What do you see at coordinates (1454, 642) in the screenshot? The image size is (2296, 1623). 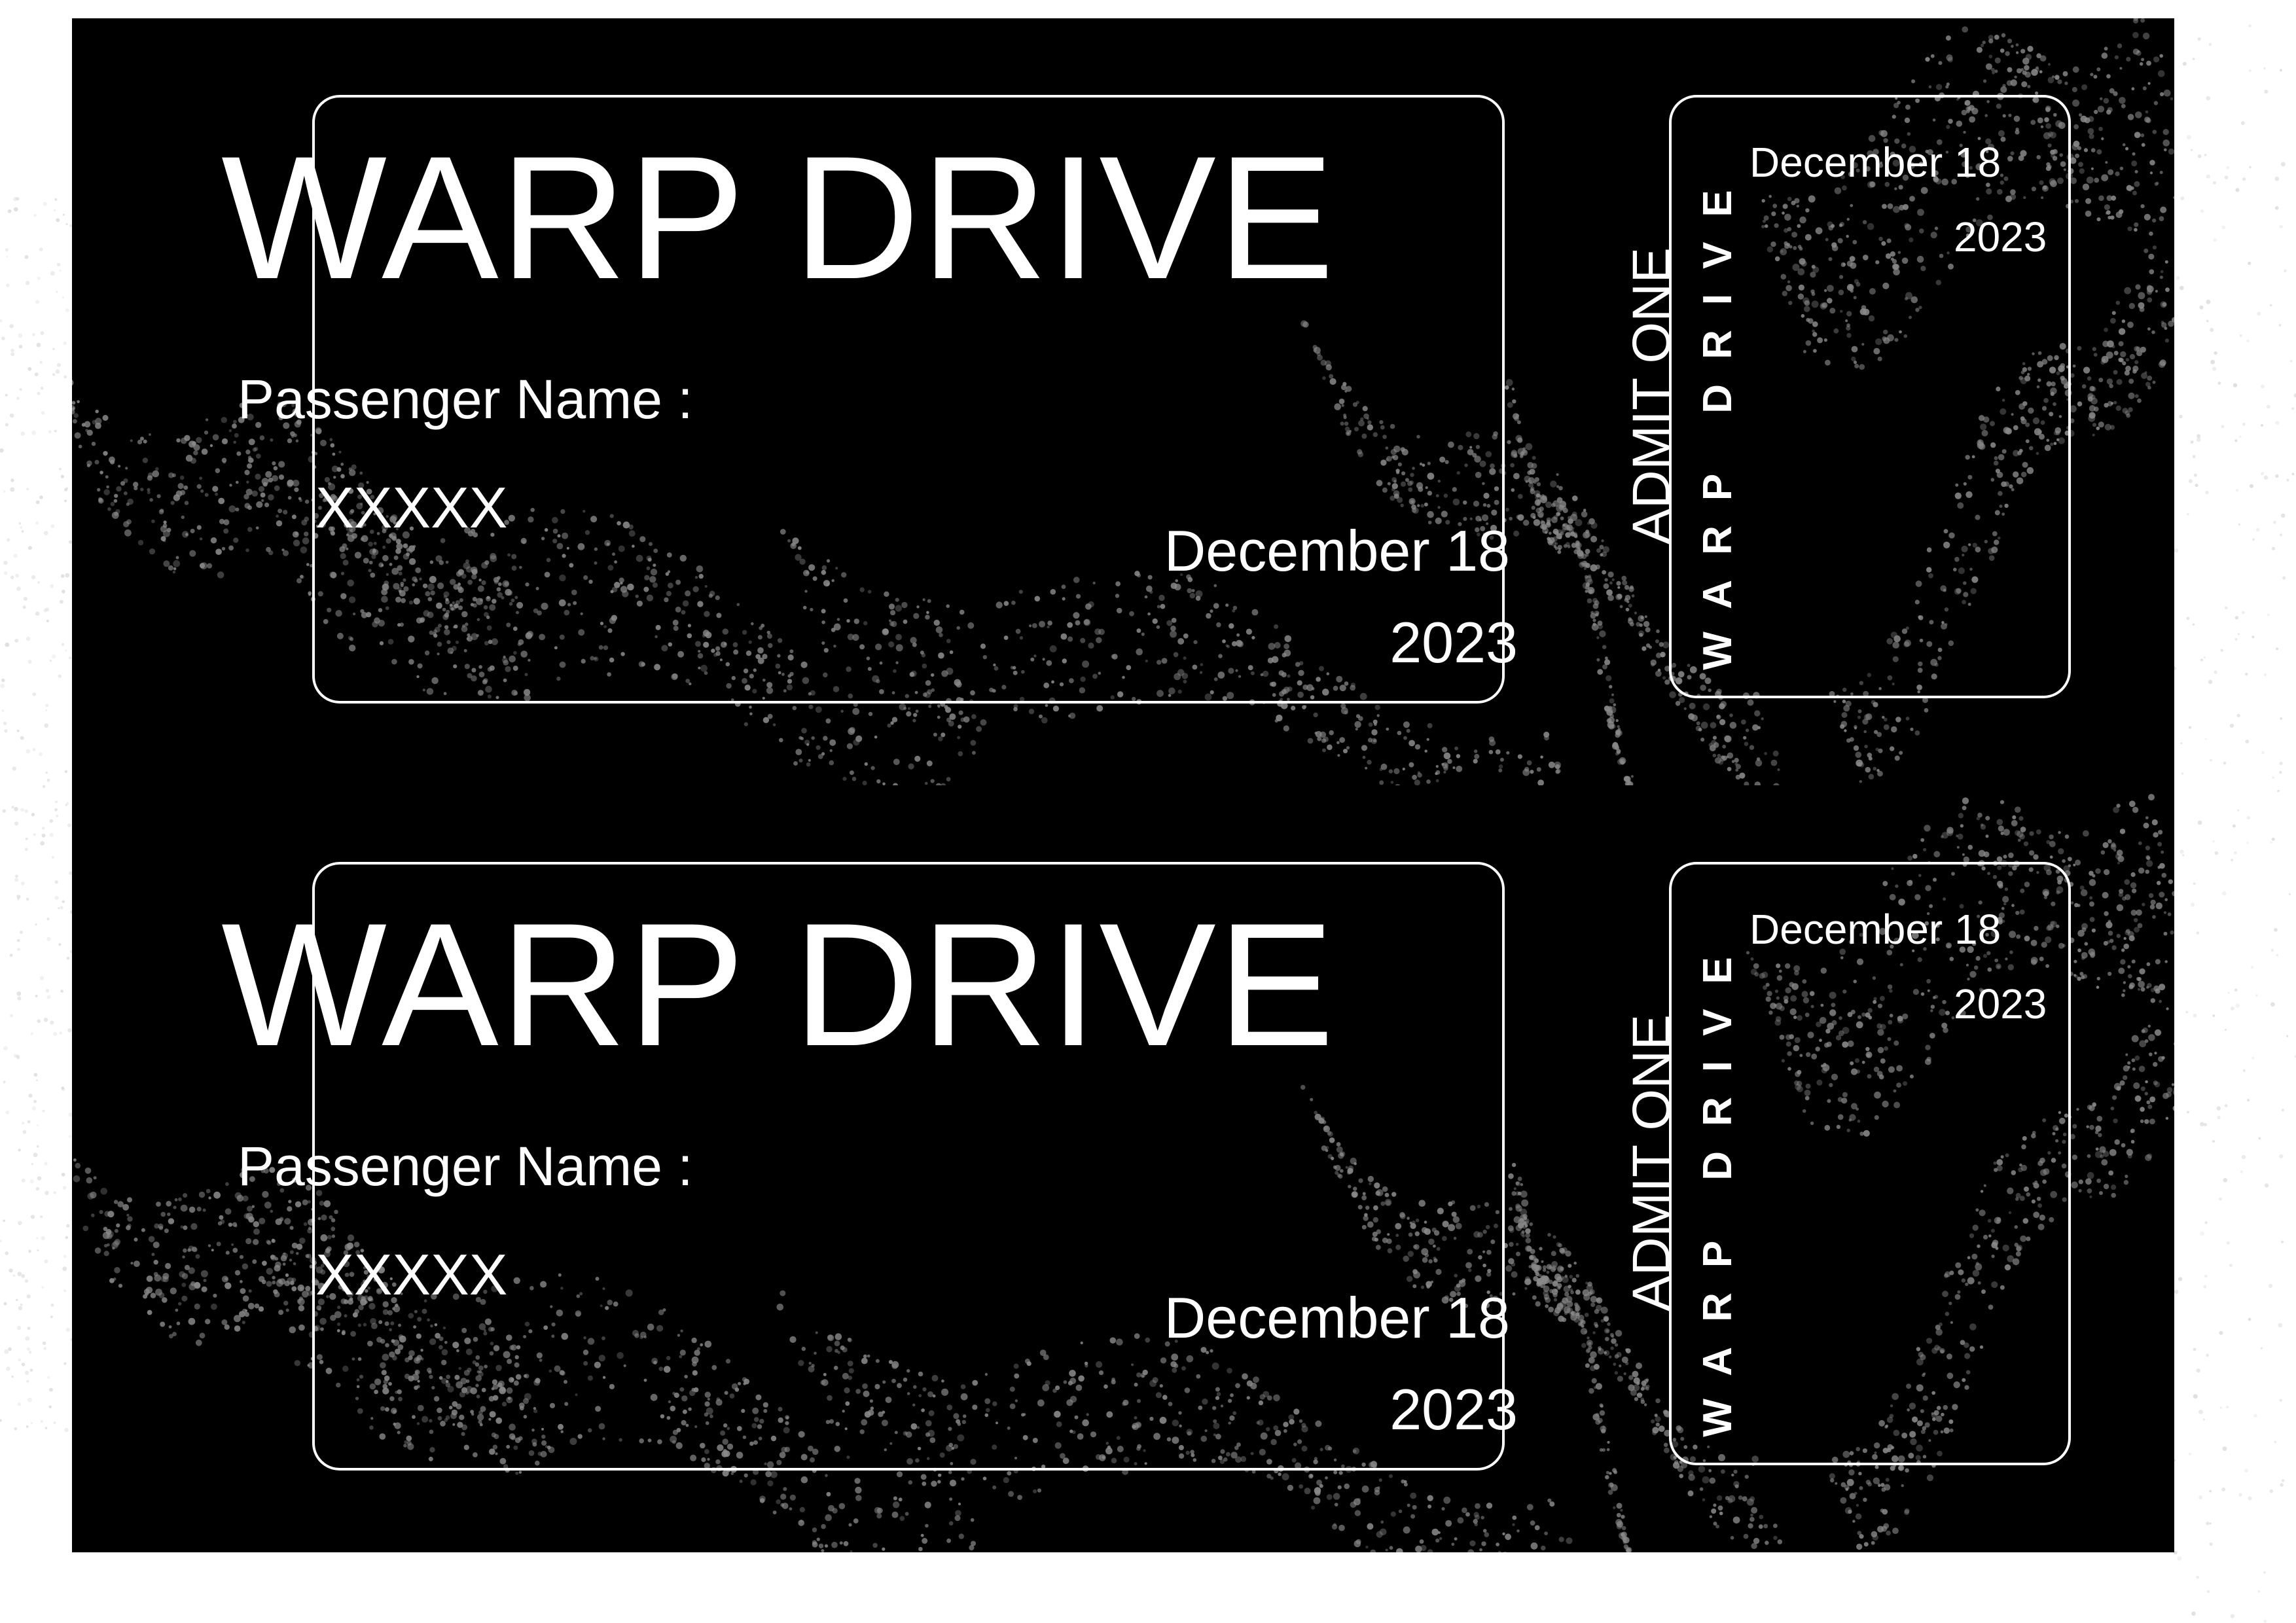 I see `event-year: 2023` at bounding box center [1454, 642].